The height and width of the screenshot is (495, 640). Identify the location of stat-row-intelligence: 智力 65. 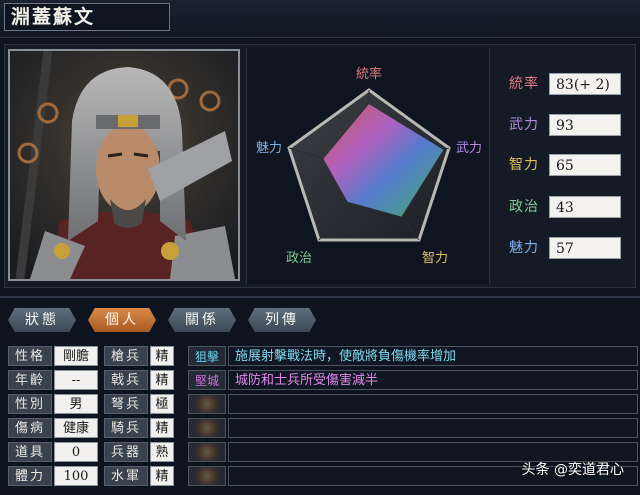
(565, 165).